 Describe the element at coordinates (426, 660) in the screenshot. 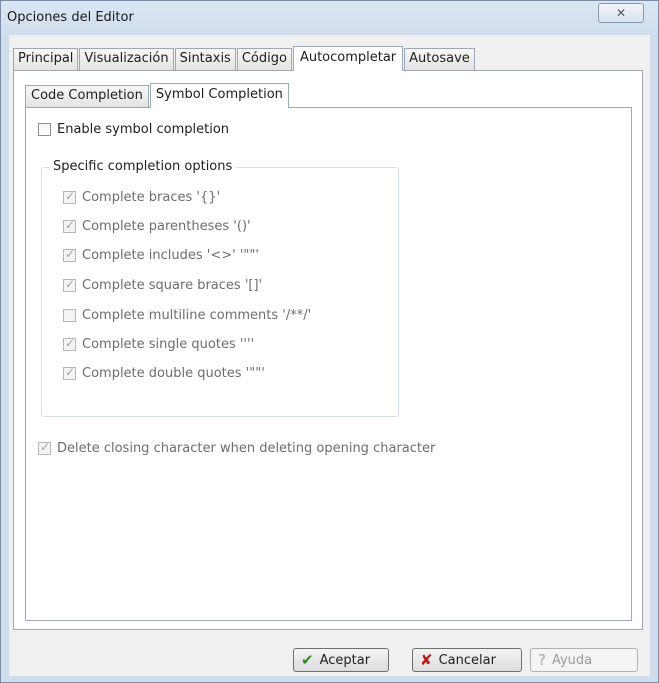

I see `cross-icon: ✘` at that location.